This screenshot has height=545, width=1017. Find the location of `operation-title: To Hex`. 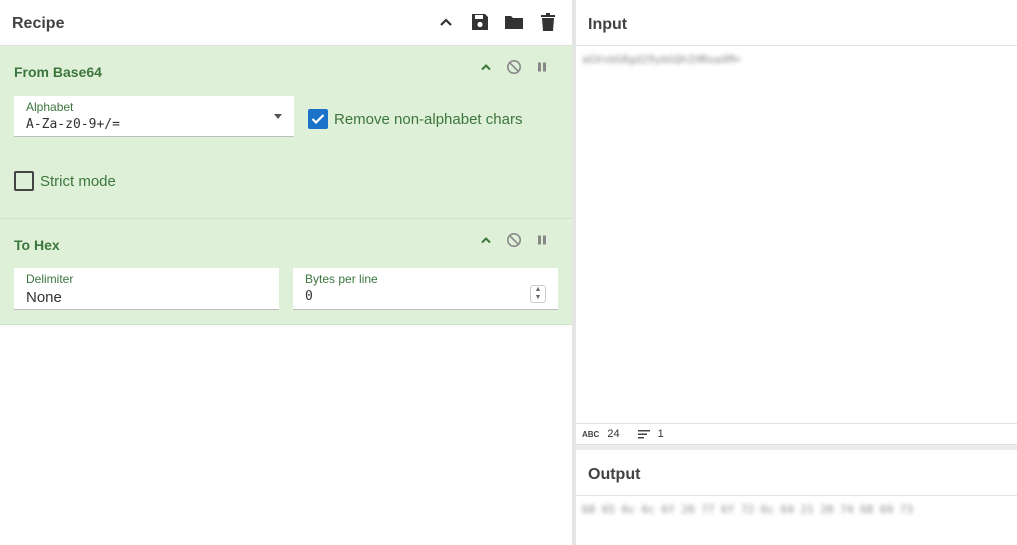

operation-title: To Hex is located at coordinates (37, 245).